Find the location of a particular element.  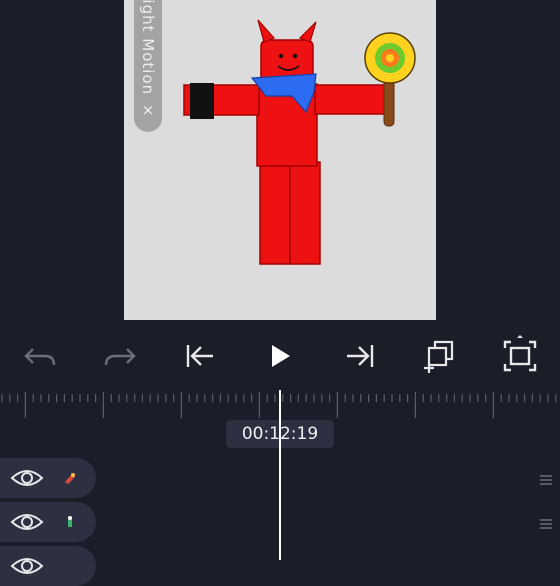

skip-to-start-icon is located at coordinates (199, 356).